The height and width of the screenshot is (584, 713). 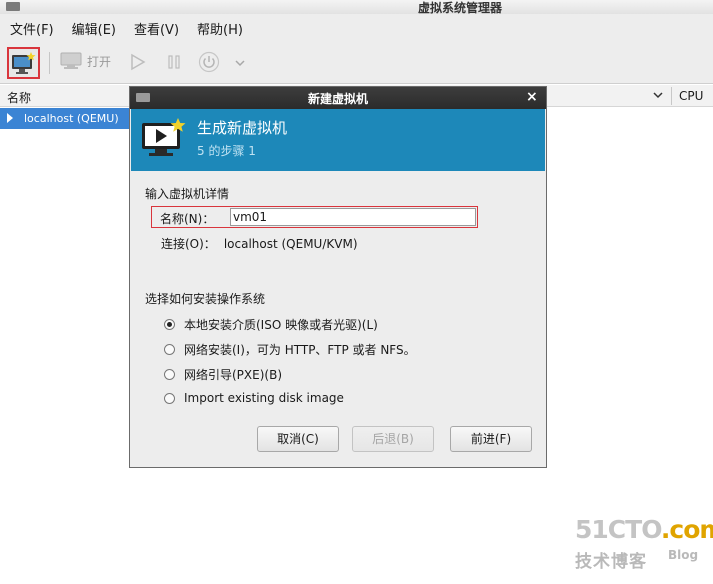 I want to click on radio-selected, so click(x=169, y=324).